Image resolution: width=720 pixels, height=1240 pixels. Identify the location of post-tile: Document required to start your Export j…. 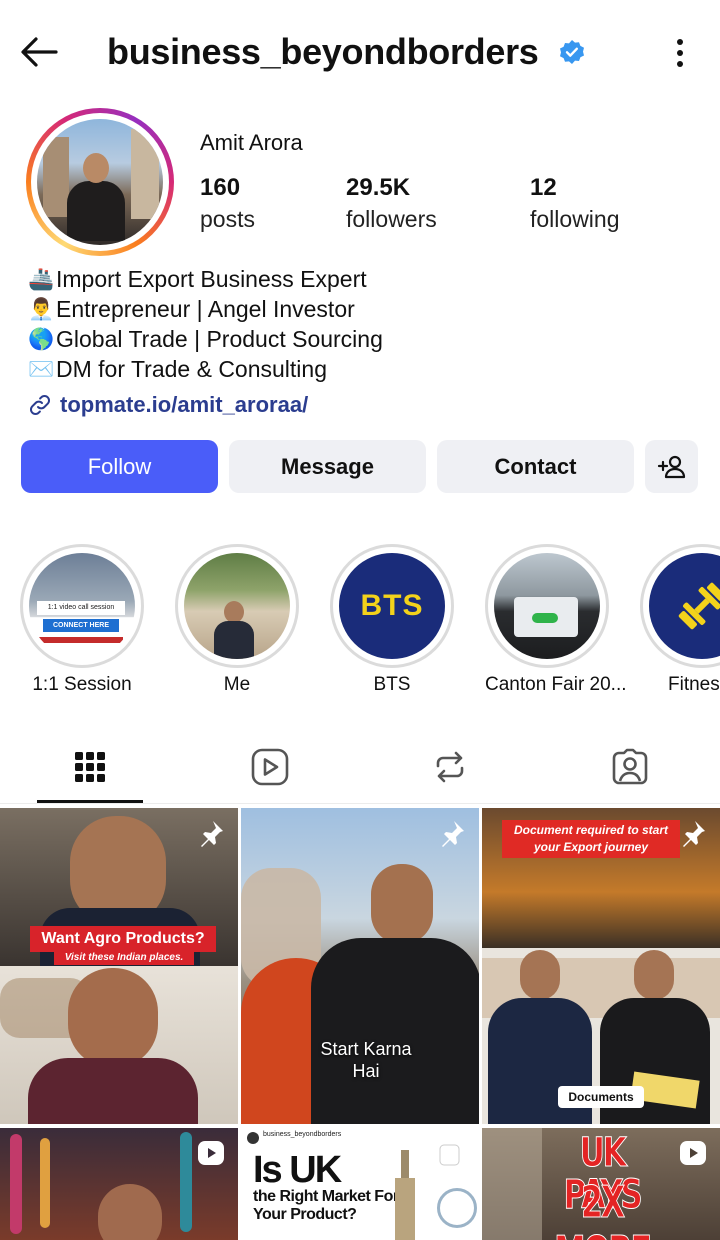
(601, 966).